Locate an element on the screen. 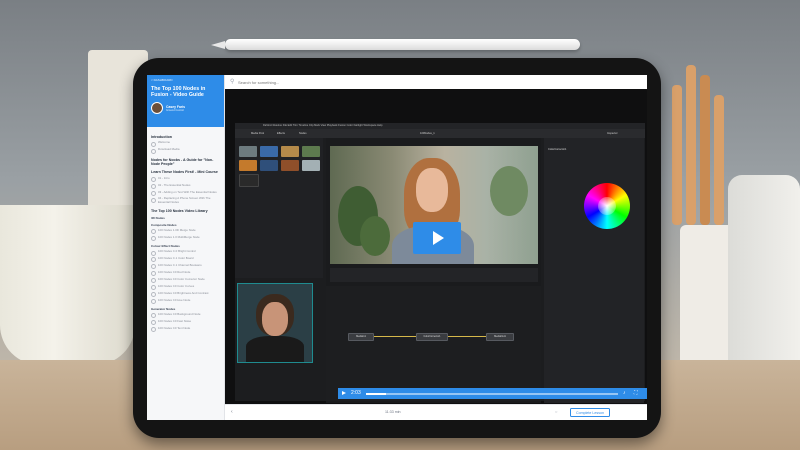 The width and height of the screenshot is (800, 450). sidebar-lesson-item: 100 Nodes C.1 Color Board is located at coordinates (185, 259).